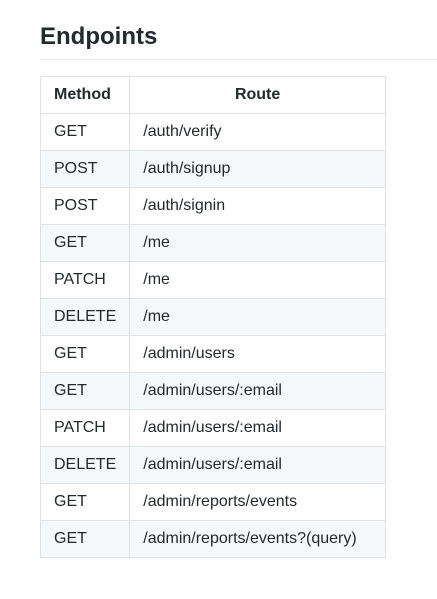 The image size is (437, 599). I want to click on page-title: Endpoints, so click(99, 36).